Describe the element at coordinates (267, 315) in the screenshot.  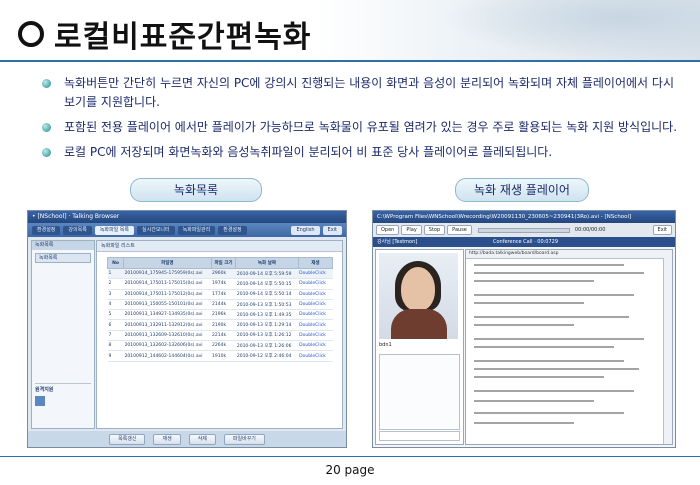
I see `table-cell: 2010-09-13 오후 1:49:35` at that location.